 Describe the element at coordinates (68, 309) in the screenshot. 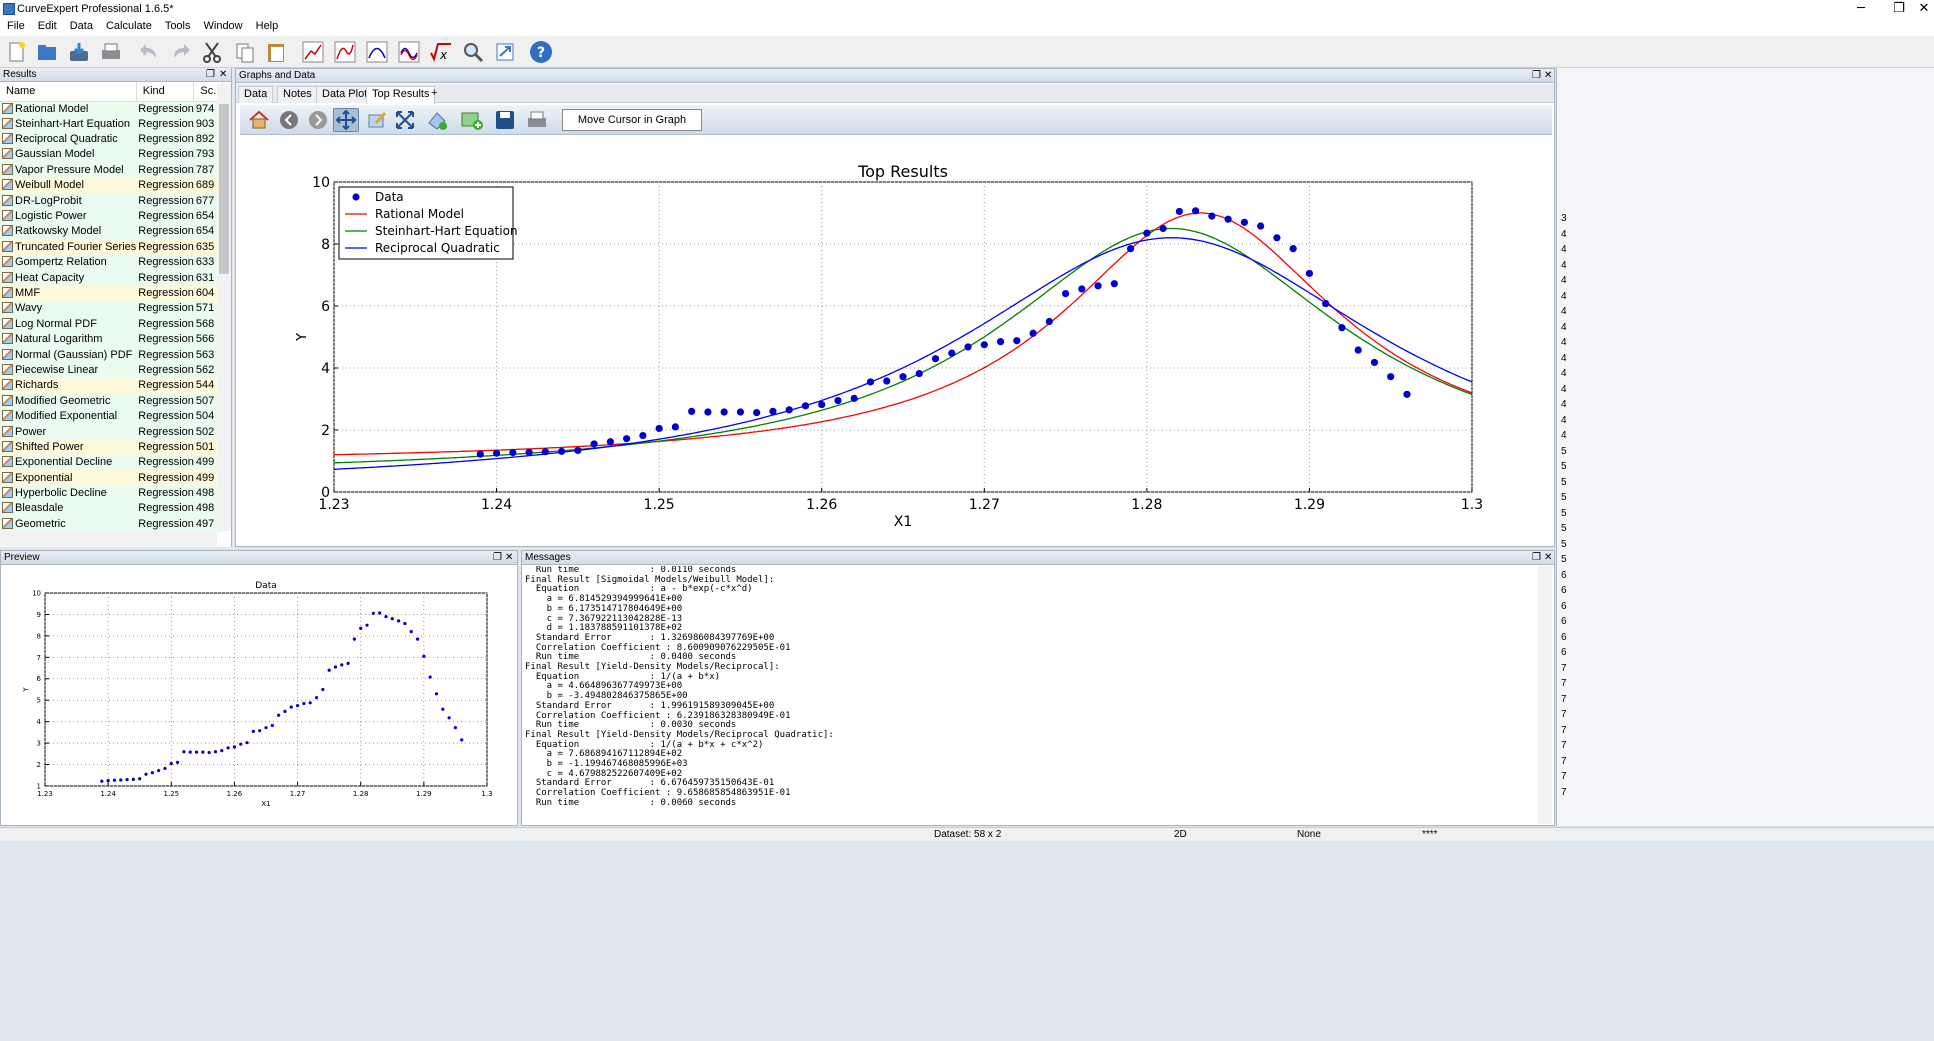

I see `result-name-cell: Wavy` at that location.